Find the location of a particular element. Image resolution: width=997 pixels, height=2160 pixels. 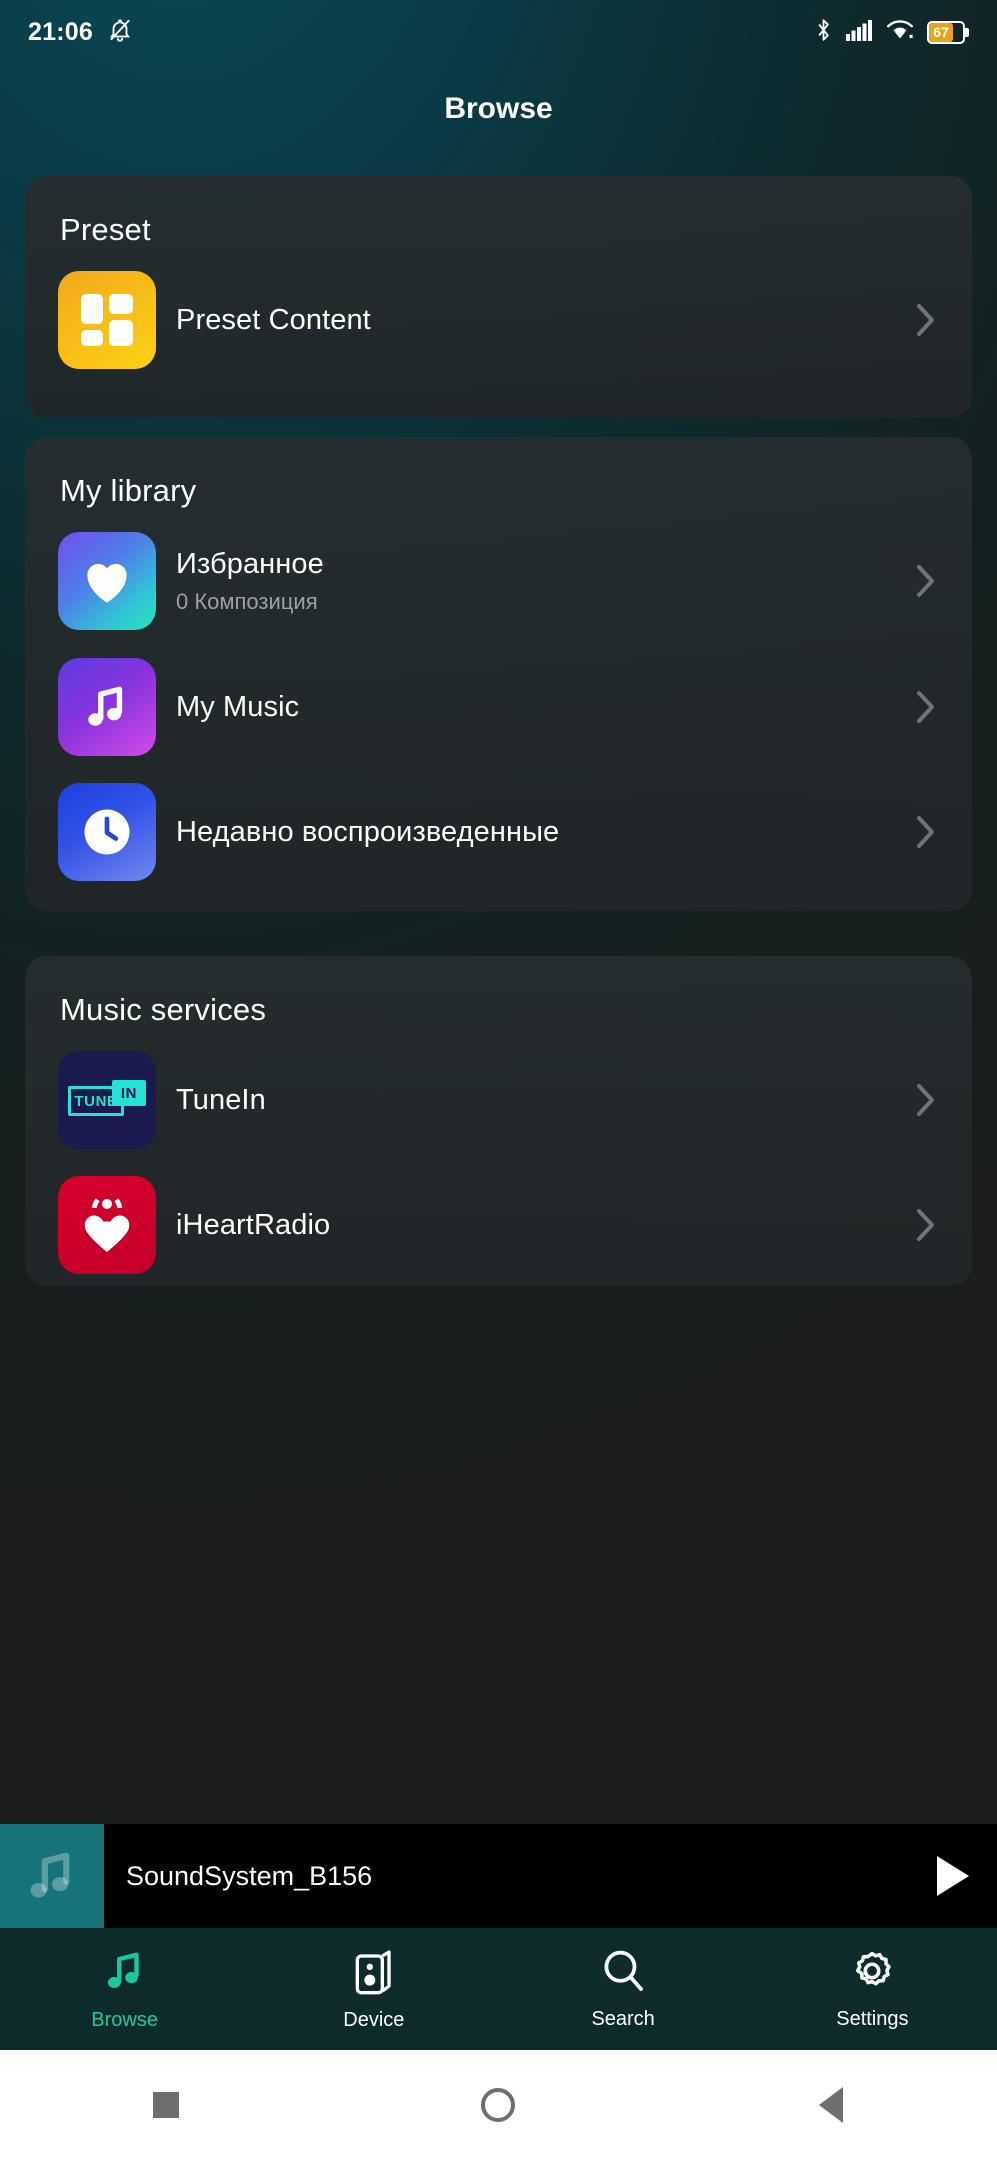

heart-icon is located at coordinates (107, 581).